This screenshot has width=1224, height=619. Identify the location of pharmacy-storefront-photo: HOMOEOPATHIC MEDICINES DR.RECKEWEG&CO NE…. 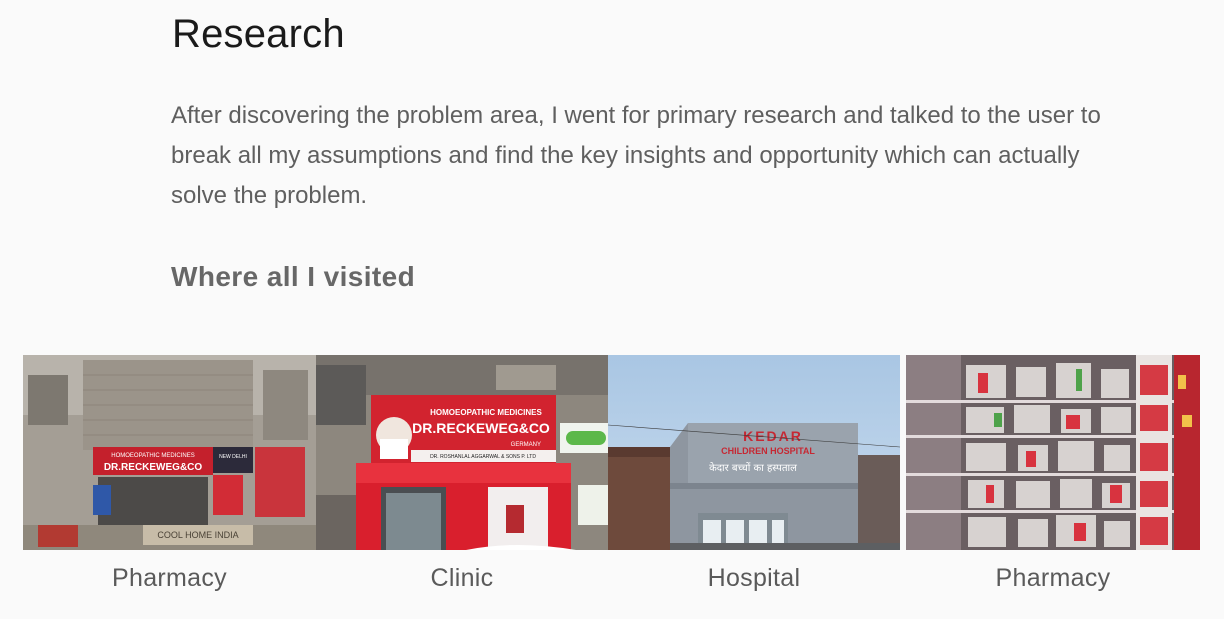
(169, 452).